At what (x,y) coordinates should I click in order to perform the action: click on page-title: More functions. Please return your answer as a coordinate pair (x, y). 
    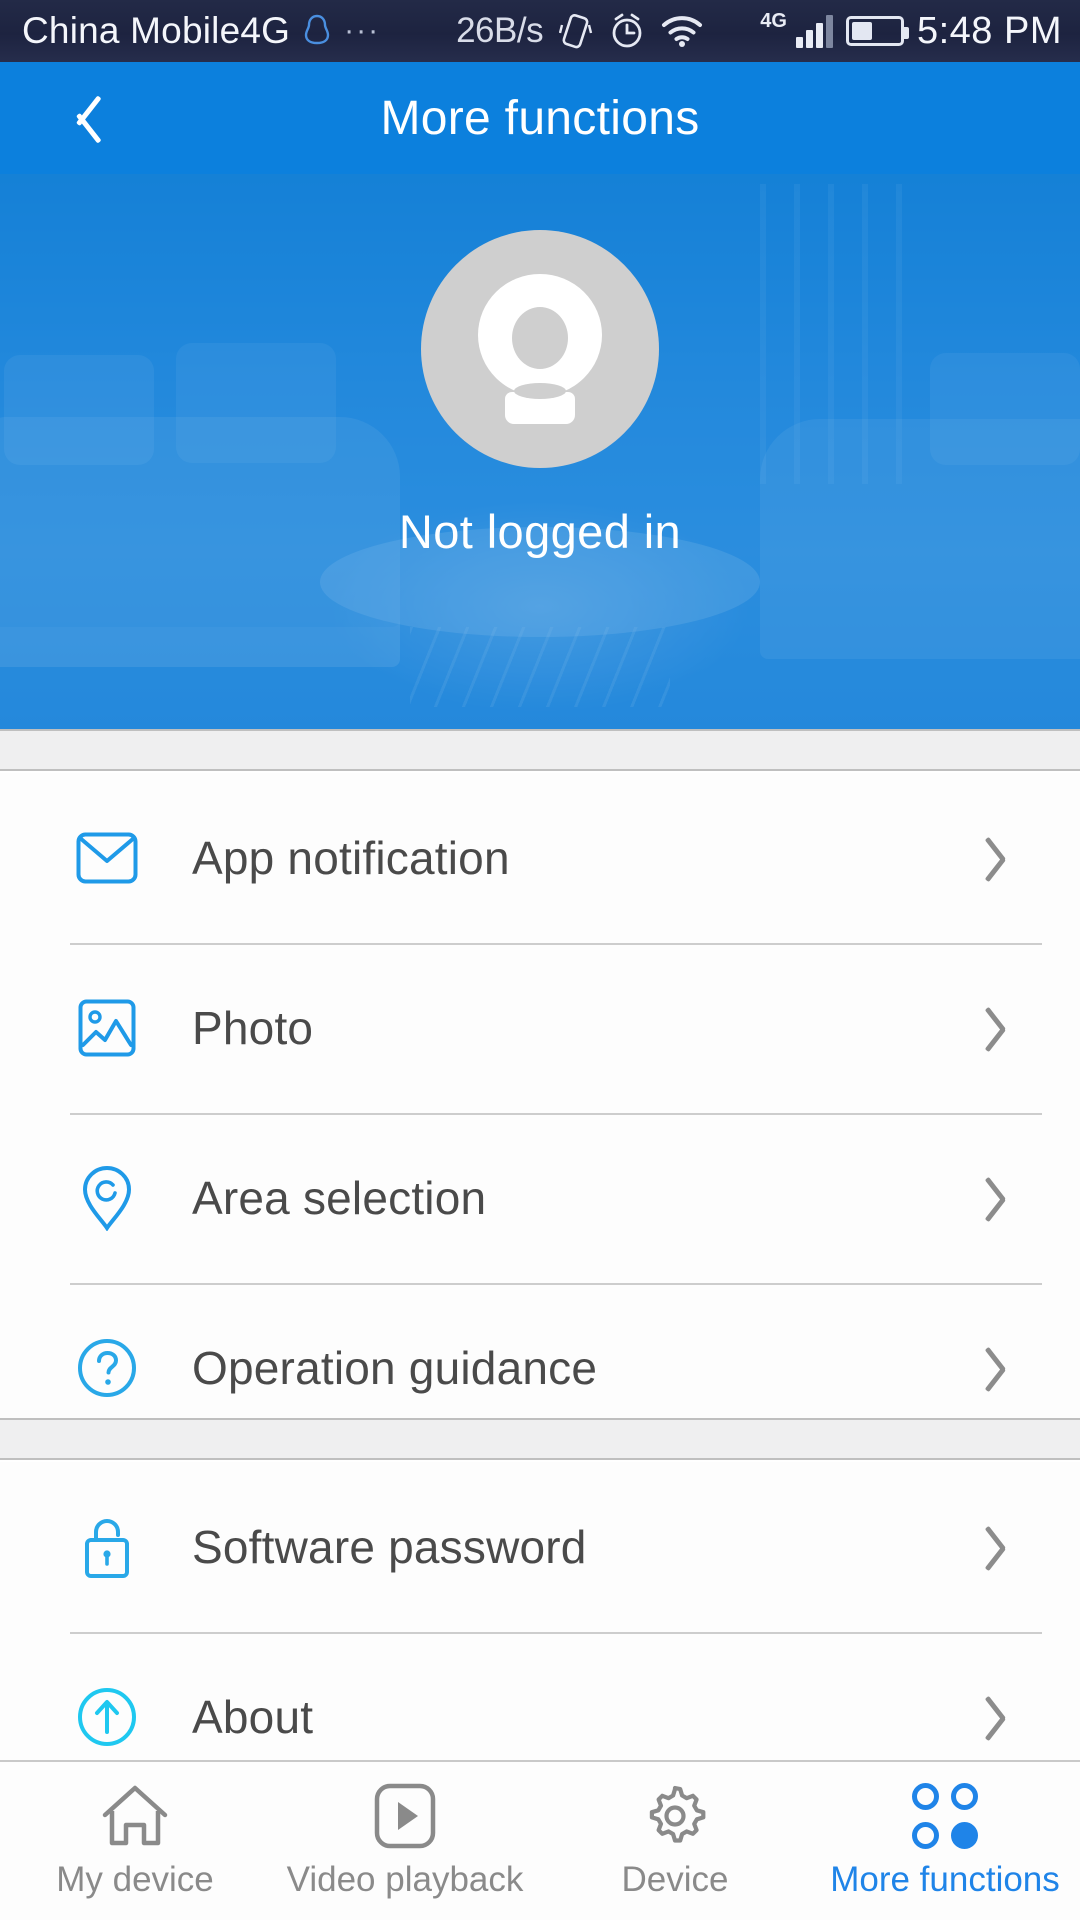
    Looking at the image, I should click on (540, 118).